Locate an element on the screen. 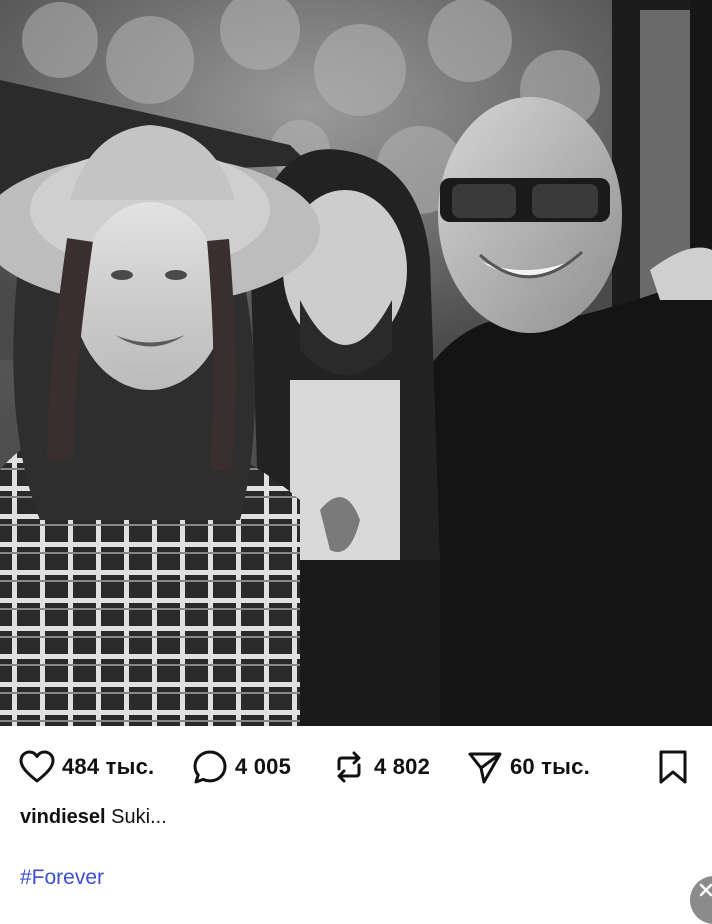 This screenshot has height=924, width=712. save-button is located at coordinates (673, 767).